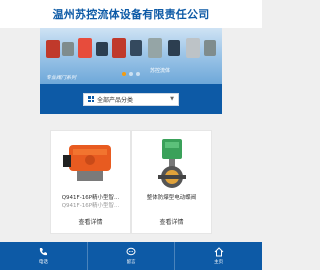 The height and width of the screenshot is (270, 320). I want to click on nav-message: 留言, so click(132, 256).